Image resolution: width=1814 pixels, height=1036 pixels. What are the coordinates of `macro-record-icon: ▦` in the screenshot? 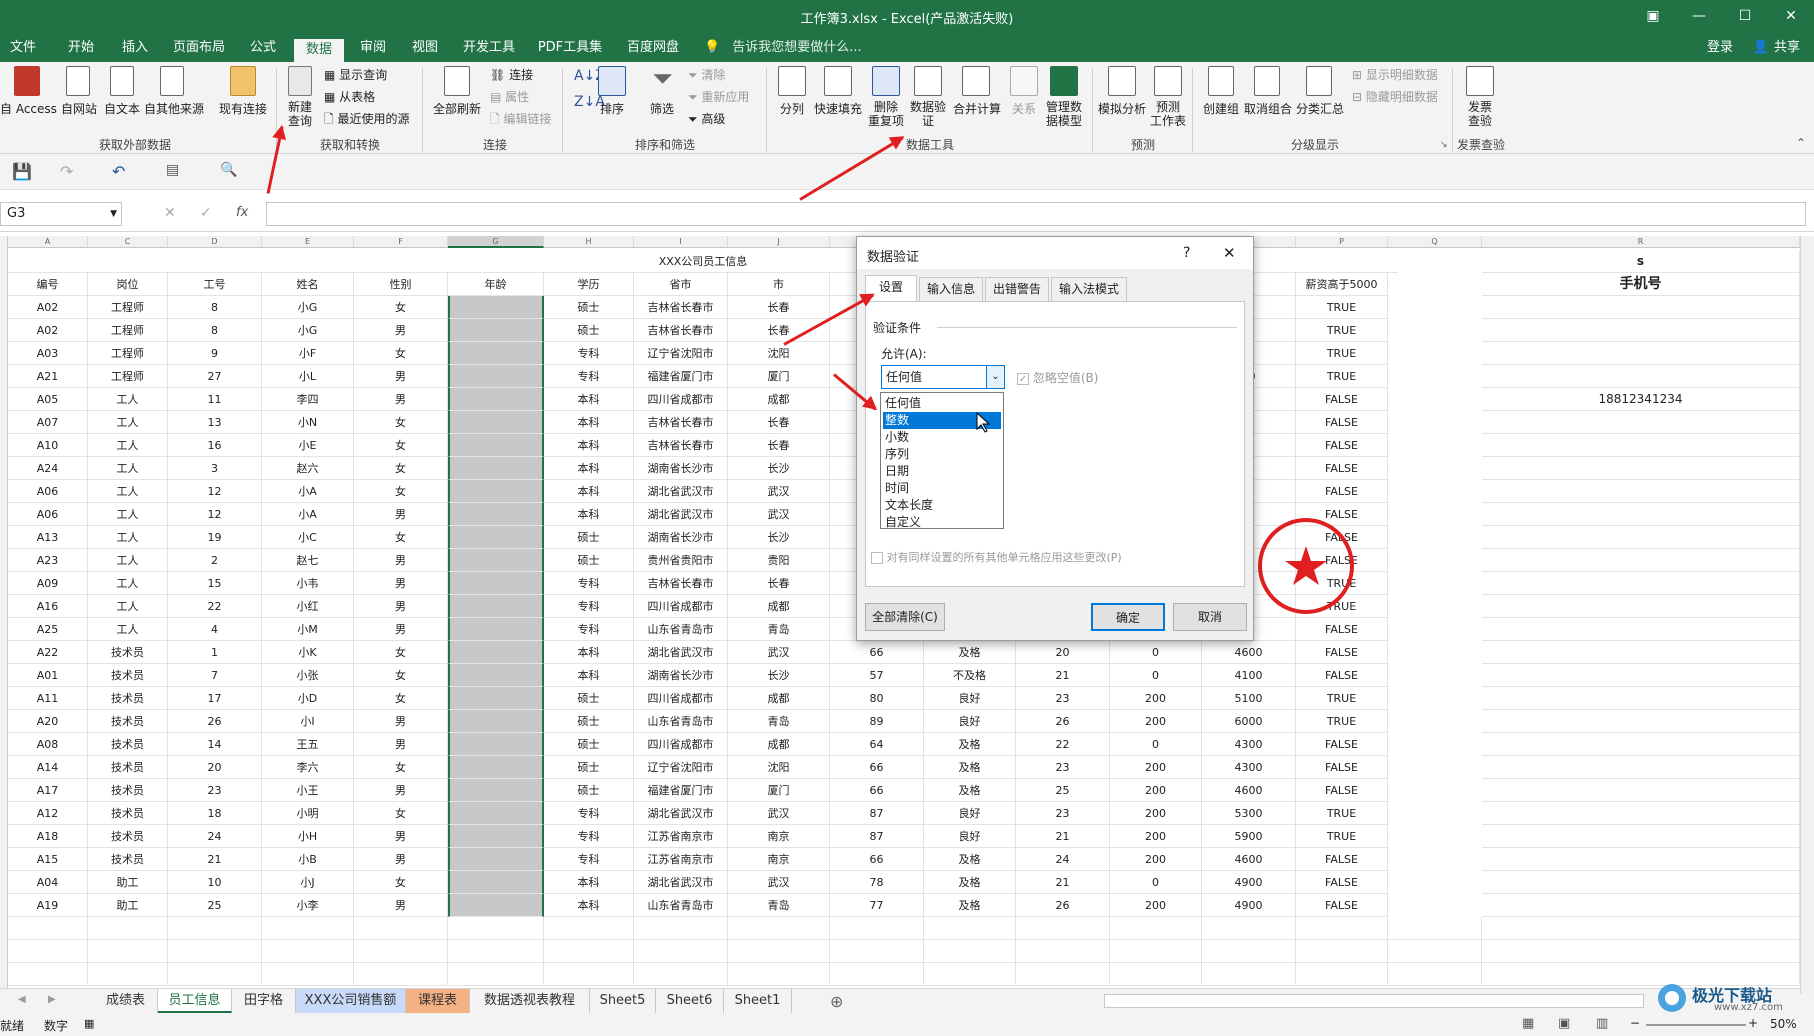 It's located at (89, 1023).